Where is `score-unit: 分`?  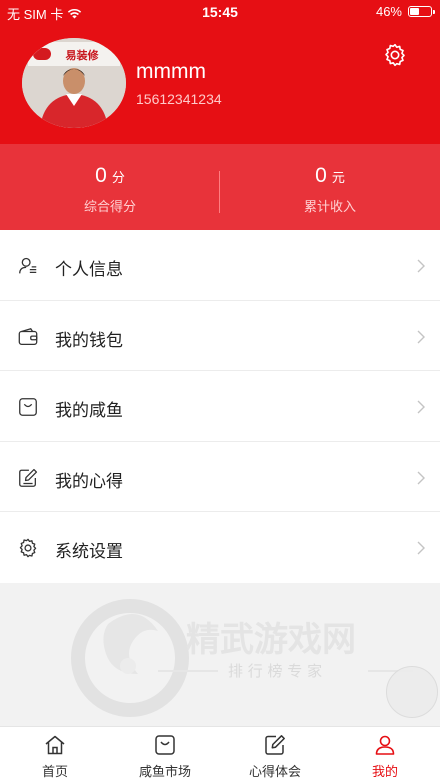 score-unit: 分 is located at coordinates (118, 177).